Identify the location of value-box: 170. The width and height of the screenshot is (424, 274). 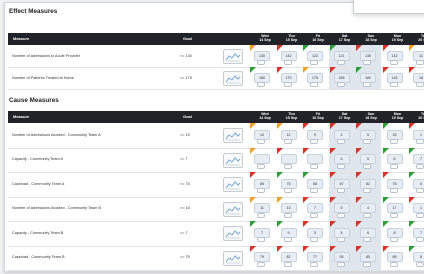
(288, 77).